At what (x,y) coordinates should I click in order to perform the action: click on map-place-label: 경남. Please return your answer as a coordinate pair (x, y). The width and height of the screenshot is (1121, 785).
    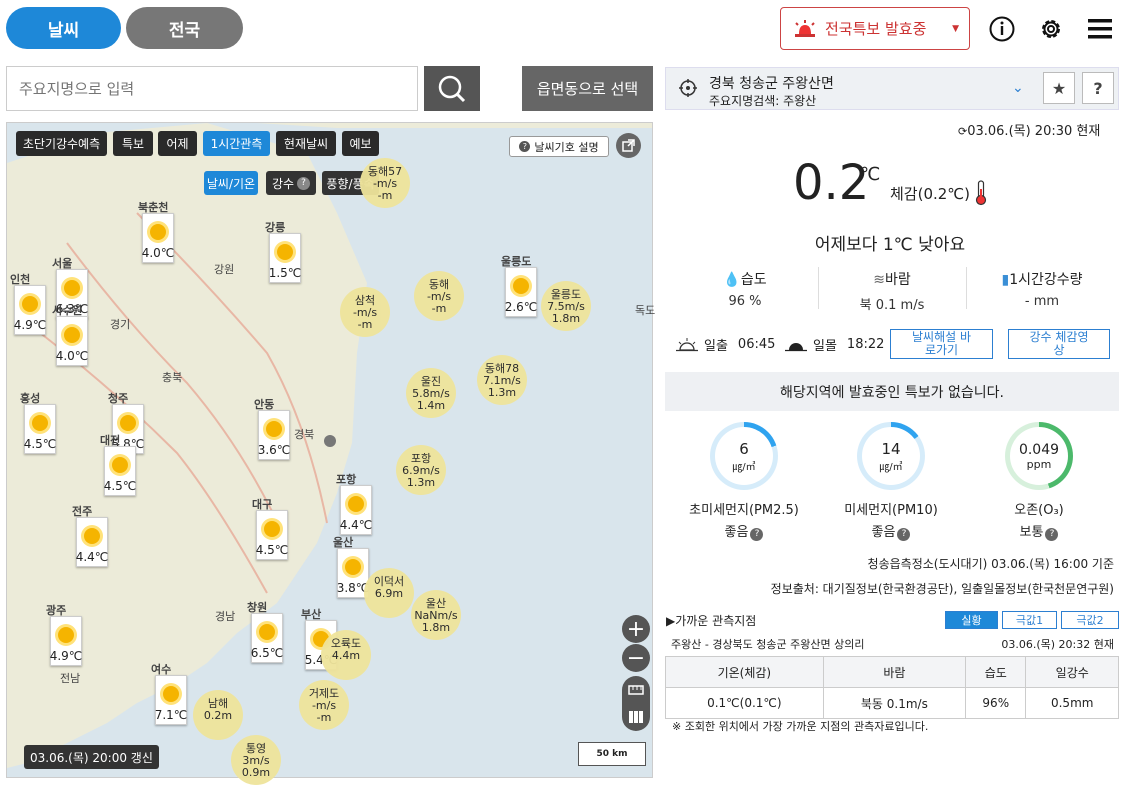
    Looking at the image, I should click on (225, 616).